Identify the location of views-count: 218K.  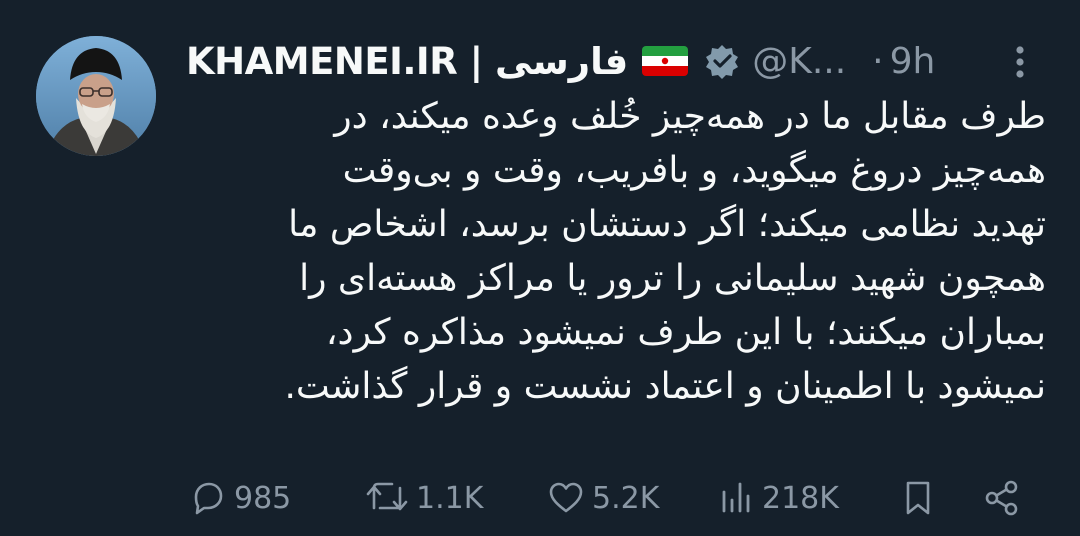
(800, 498).